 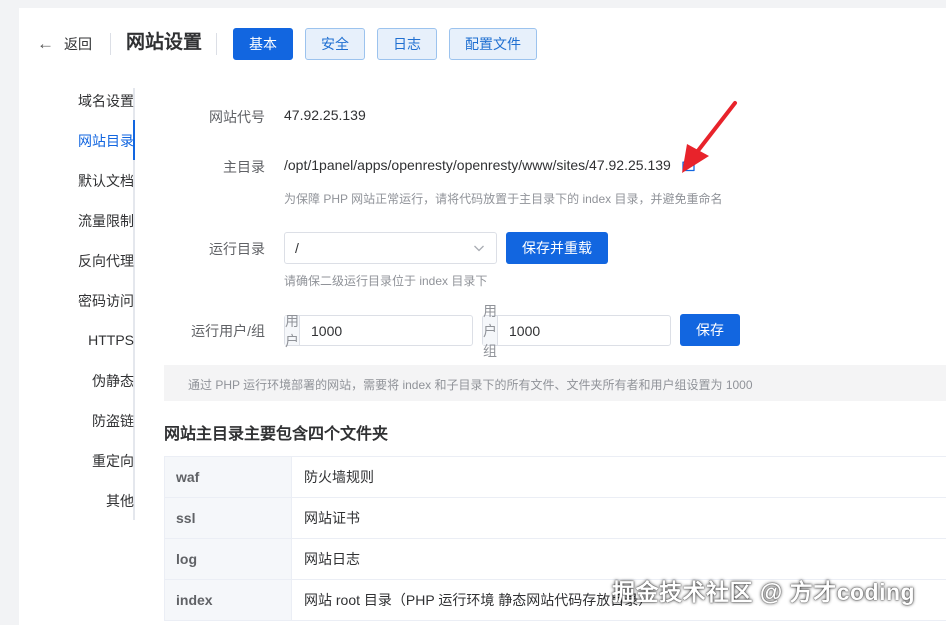 What do you see at coordinates (113, 421) in the screenshot?
I see `sidebar-item-anti-leech: 防盗链` at bounding box center [113, 421].